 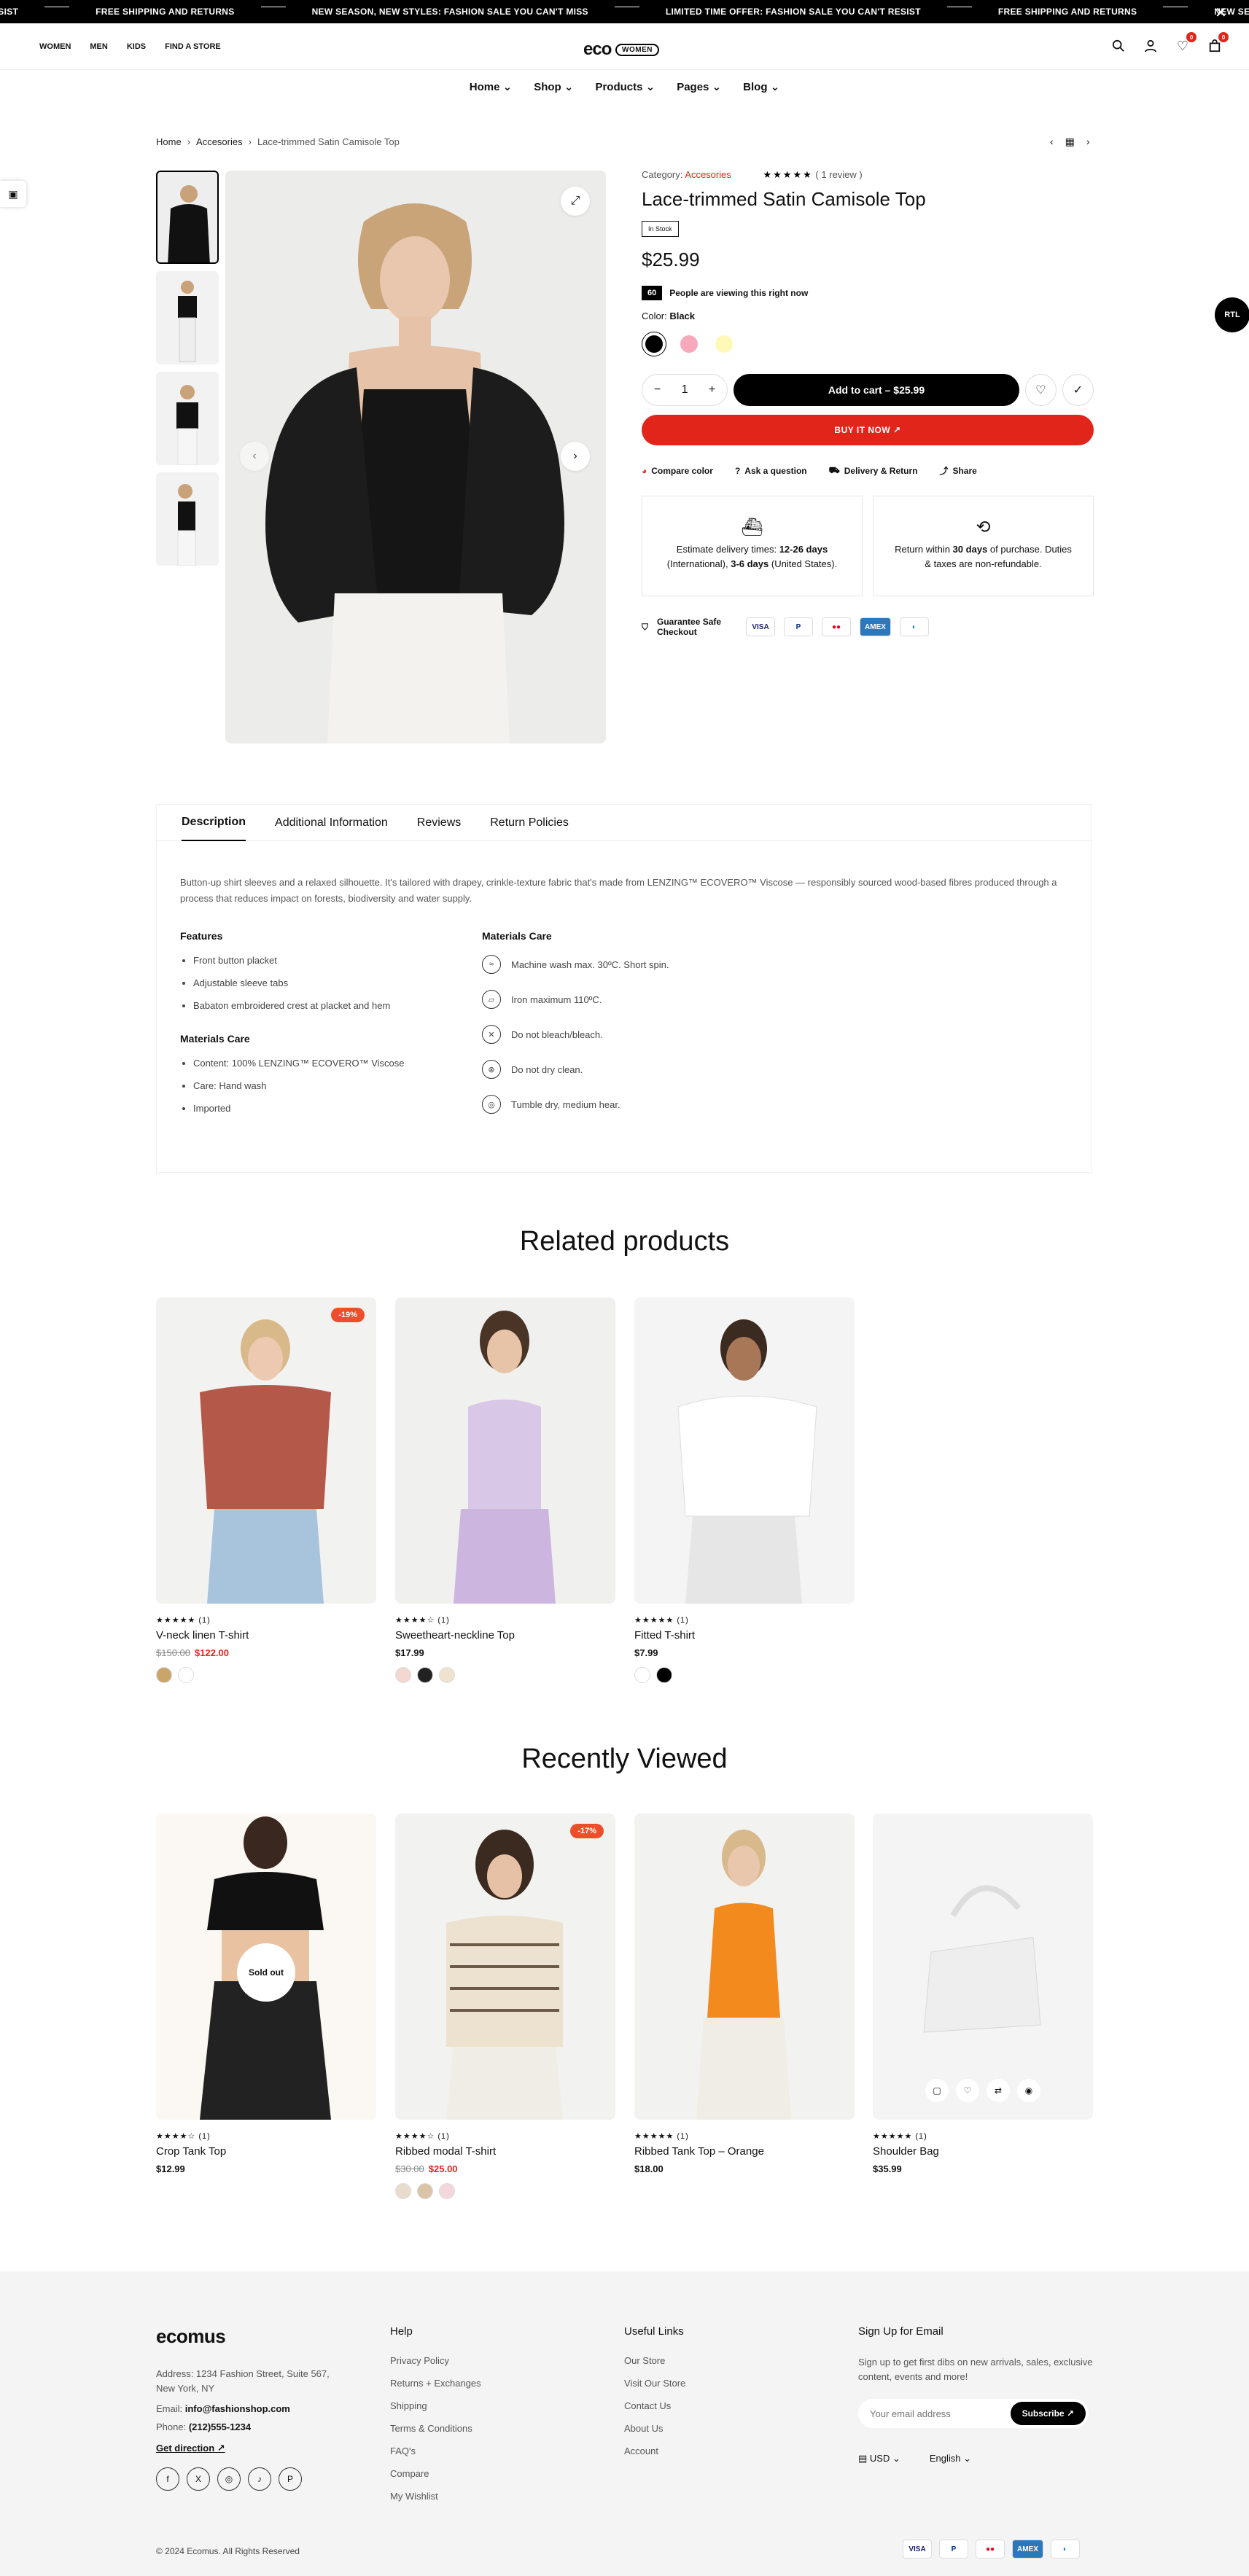 I want to click on quantity-value: 1, so click(x=685, y=390).